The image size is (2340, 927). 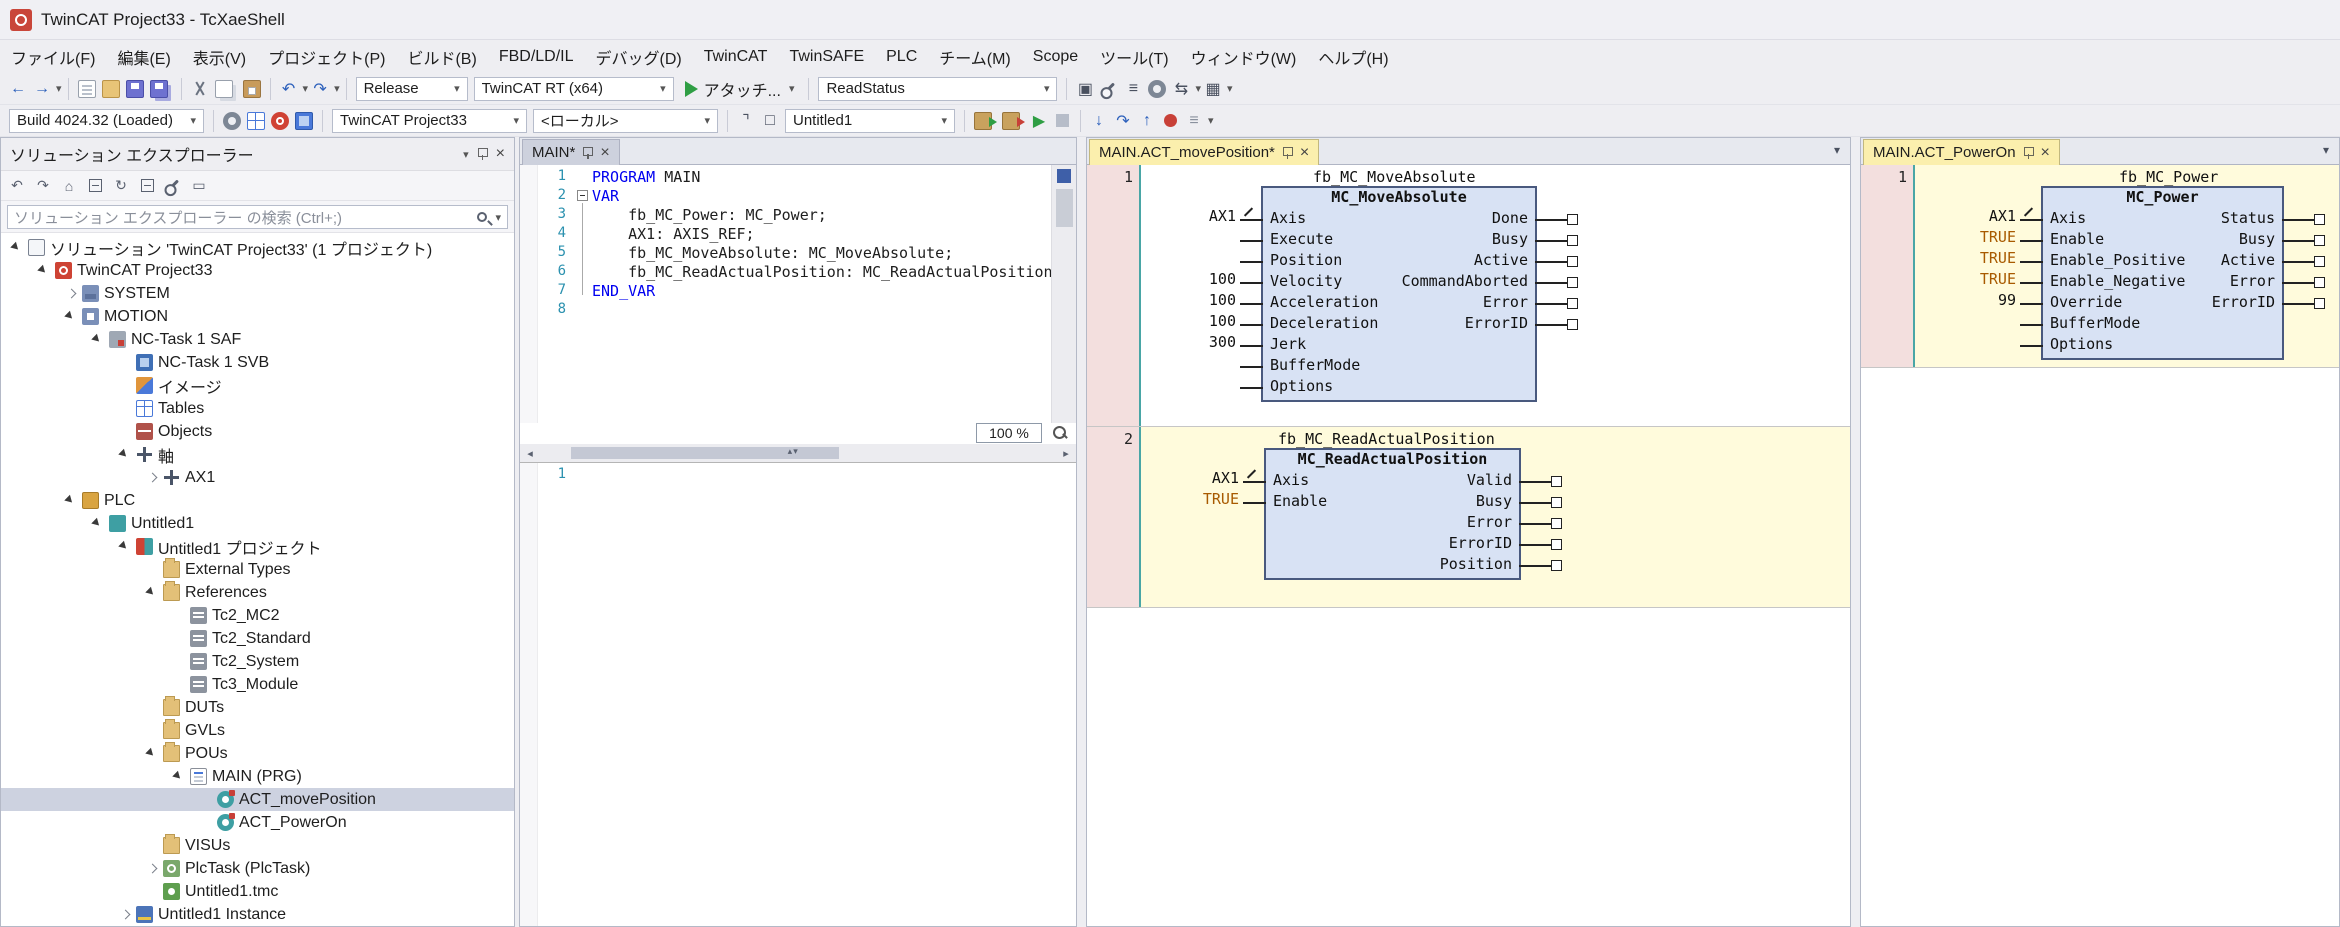 I want to click on solution-config-combo: Release ▾, so click(x=411, y=88).